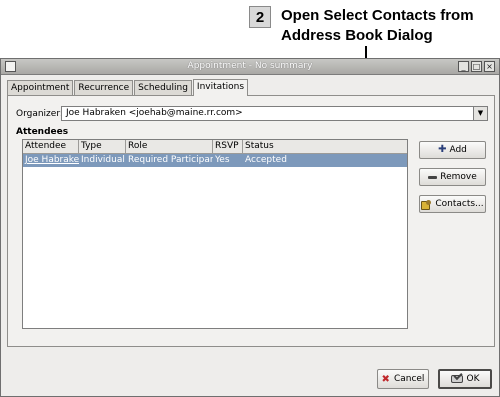  I want to click on maximize-button: □, so click(476, 66).